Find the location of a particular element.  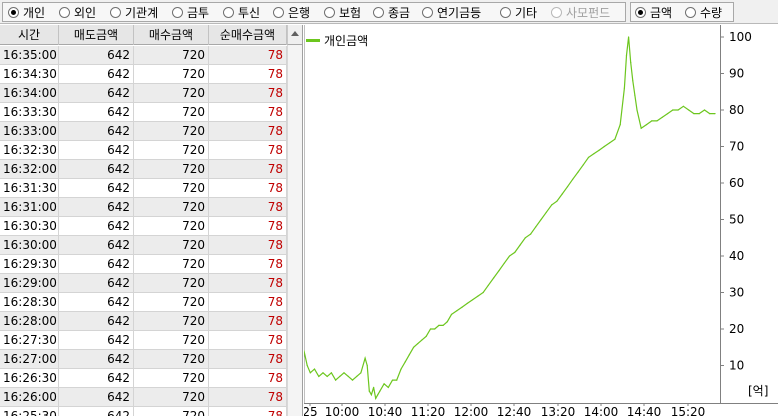

cell-time: 16:31:30 is located at coordinates (29, 188).